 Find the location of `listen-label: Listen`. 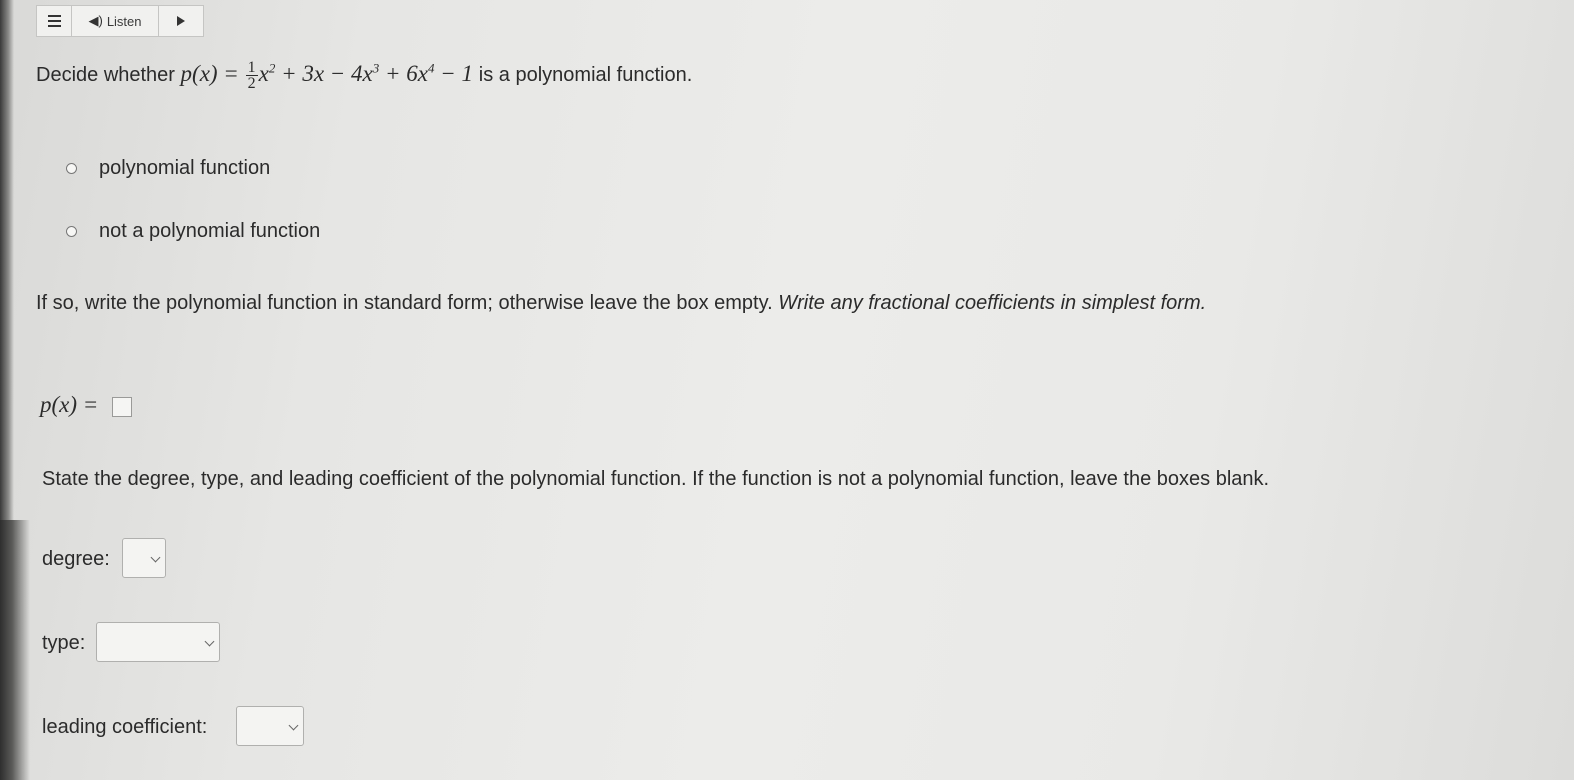

listen-label: Listen is located at coordinates (124, 21).